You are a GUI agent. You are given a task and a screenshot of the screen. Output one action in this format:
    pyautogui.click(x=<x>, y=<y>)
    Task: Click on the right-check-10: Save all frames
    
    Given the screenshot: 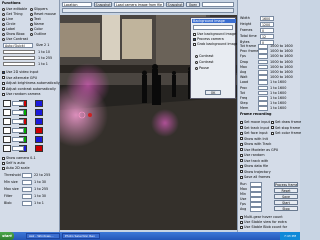 What is the action you would take?
    pyautogui.click(x=255, y=177)
    